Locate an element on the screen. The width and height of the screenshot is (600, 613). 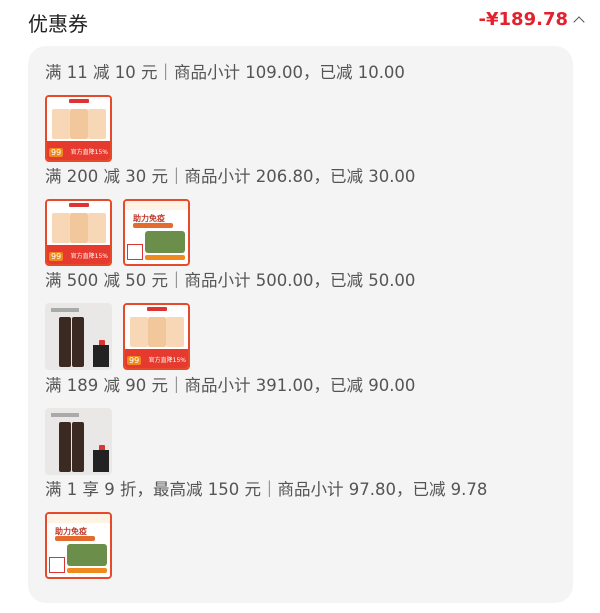
chevron-up-icon is located at coordinates (579, 22).